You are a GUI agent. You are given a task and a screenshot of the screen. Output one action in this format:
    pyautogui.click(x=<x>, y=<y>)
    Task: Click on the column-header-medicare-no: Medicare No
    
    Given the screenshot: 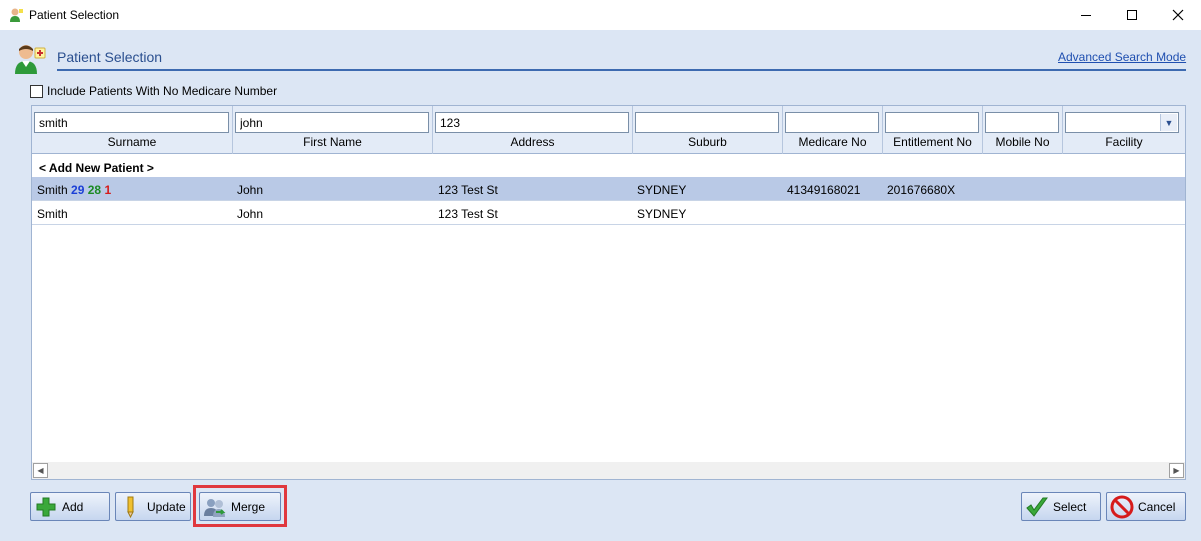 What is the action you would take?
    pyautogui.click(x=832, y=142)
    